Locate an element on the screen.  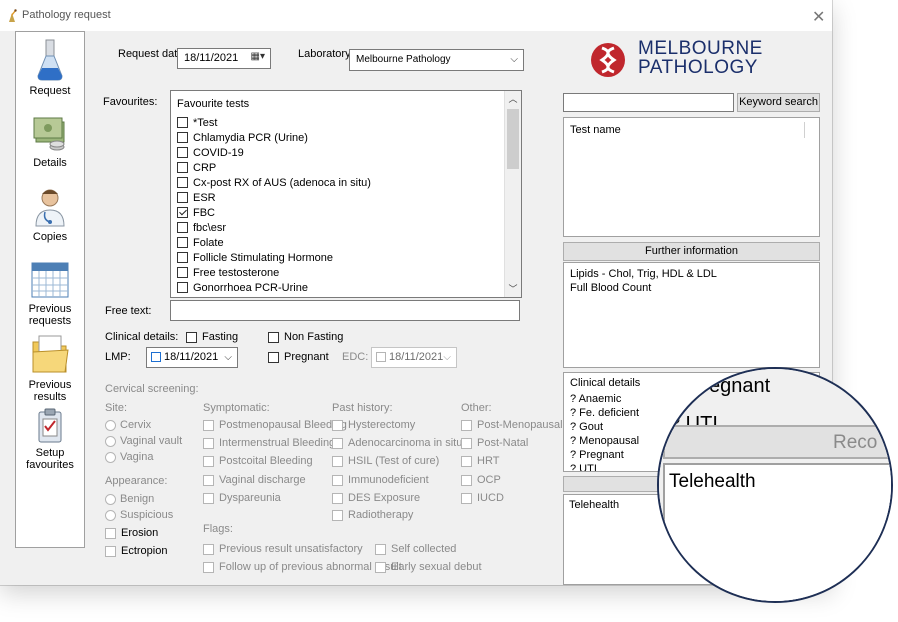
favourite-test-item: fbc\esr is located at coordinates (274, 227).